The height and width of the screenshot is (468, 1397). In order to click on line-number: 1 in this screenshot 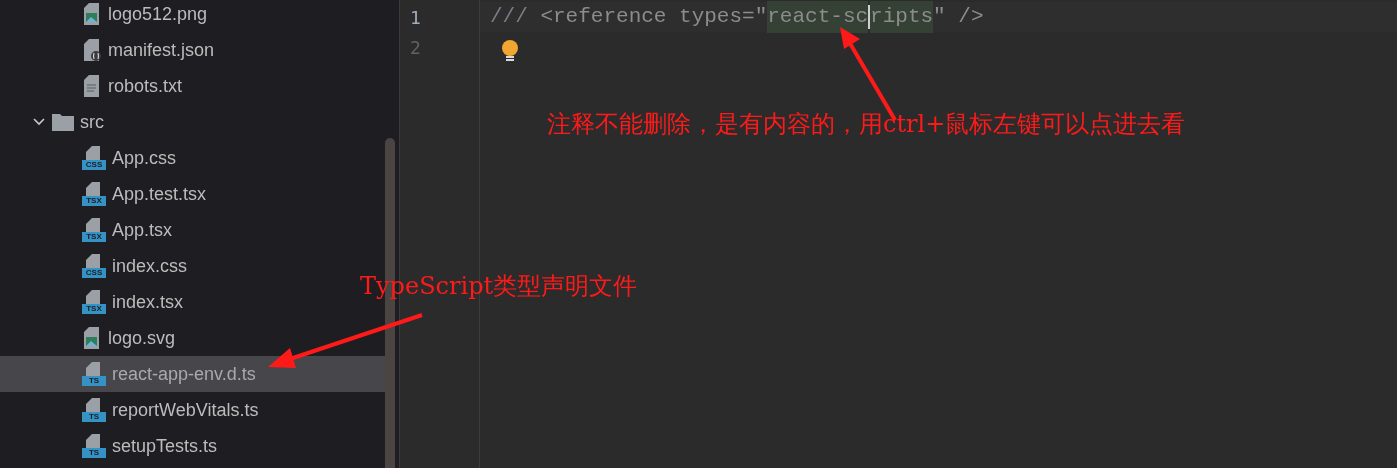, I will do `click(415, 17)`.